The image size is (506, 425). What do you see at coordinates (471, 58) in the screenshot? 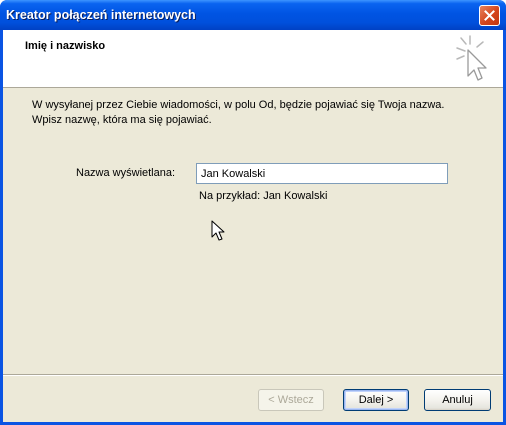
I see `wizard-sparkle-cursor-icon` at bounding box center [471, 58].